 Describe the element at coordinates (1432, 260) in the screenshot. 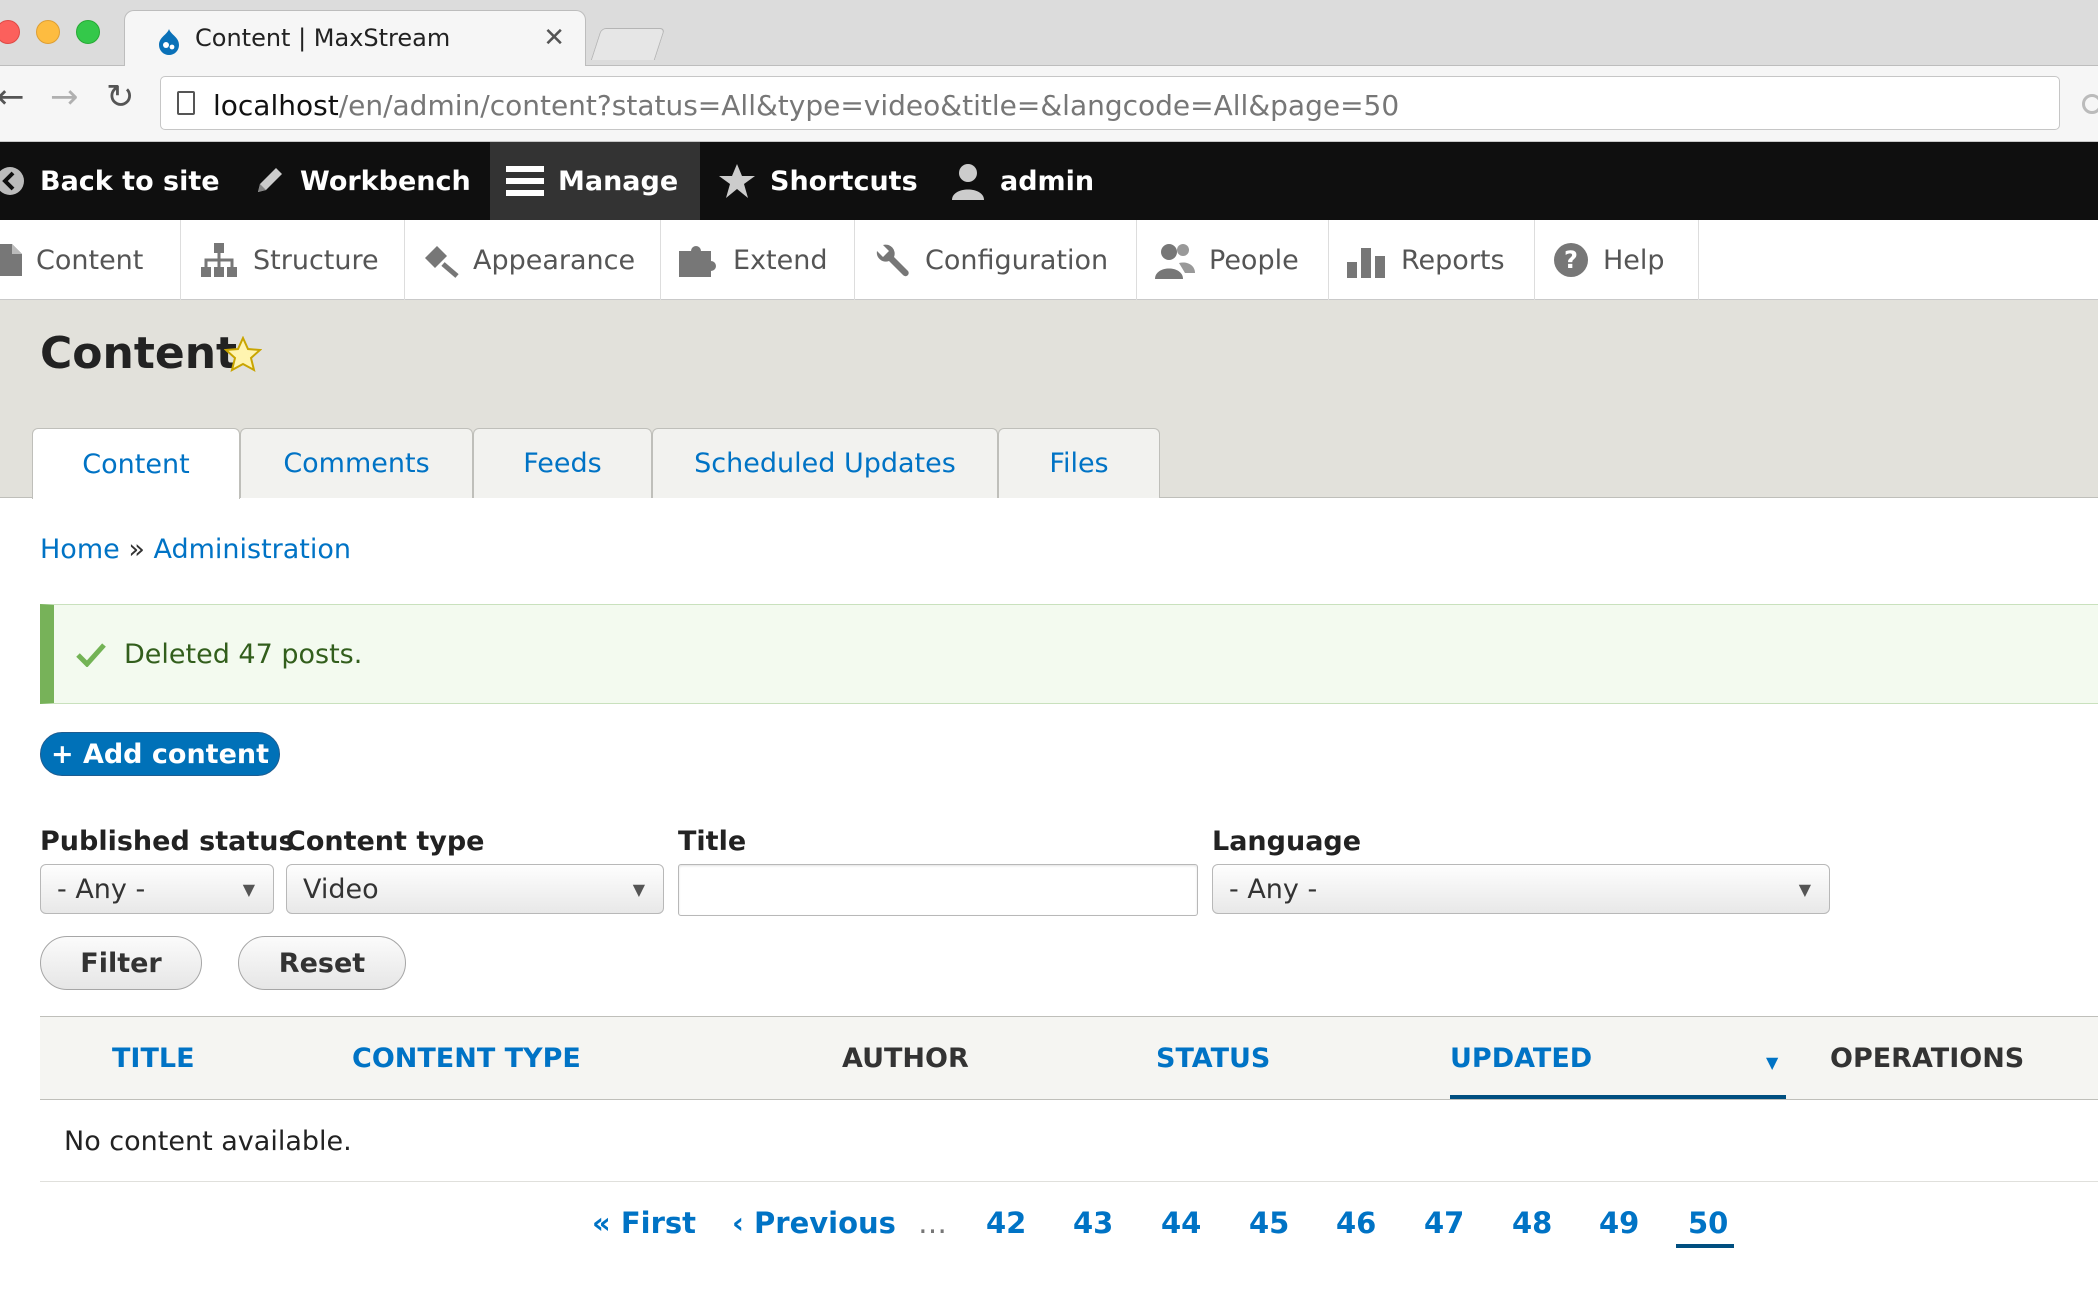

I see `tray-item-reports: Reports` at that location.